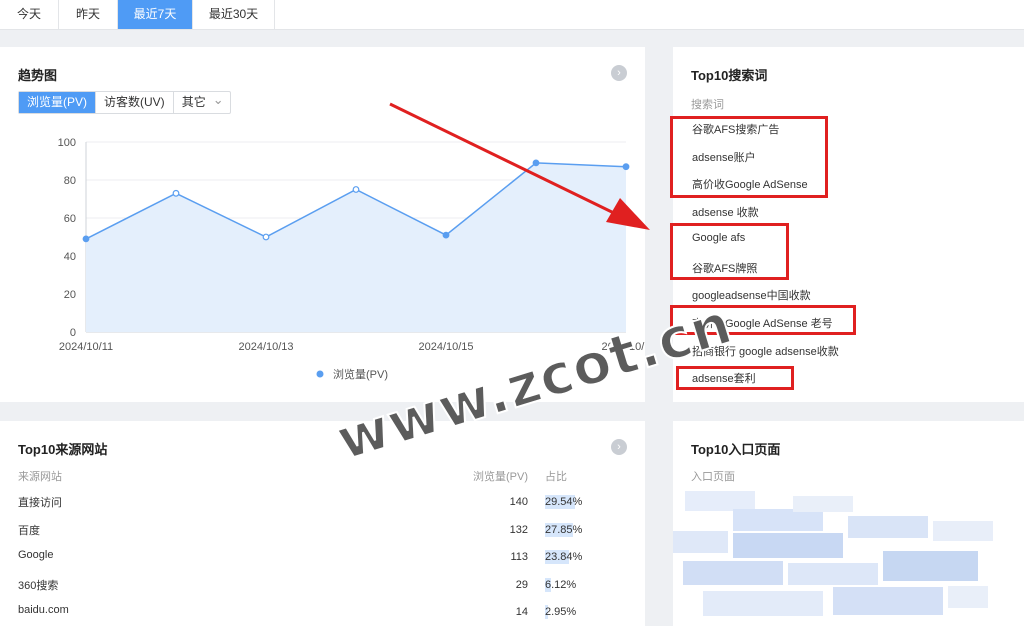 The height and width of the screenshot is (626, 1024). Describe the element at coordinates (518, 502) in the screenshot. I see `source-pv: 140` at that location.